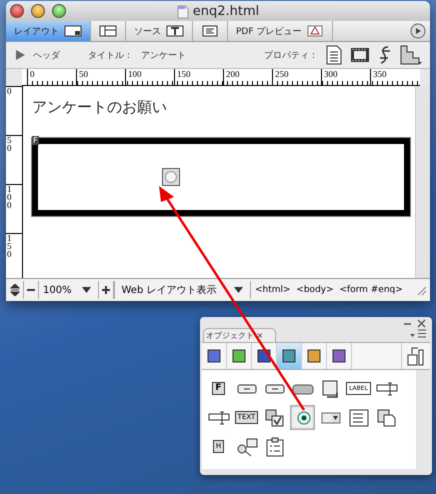  I want to click on page-heading: アンケートのお願い, so click(100, 108).